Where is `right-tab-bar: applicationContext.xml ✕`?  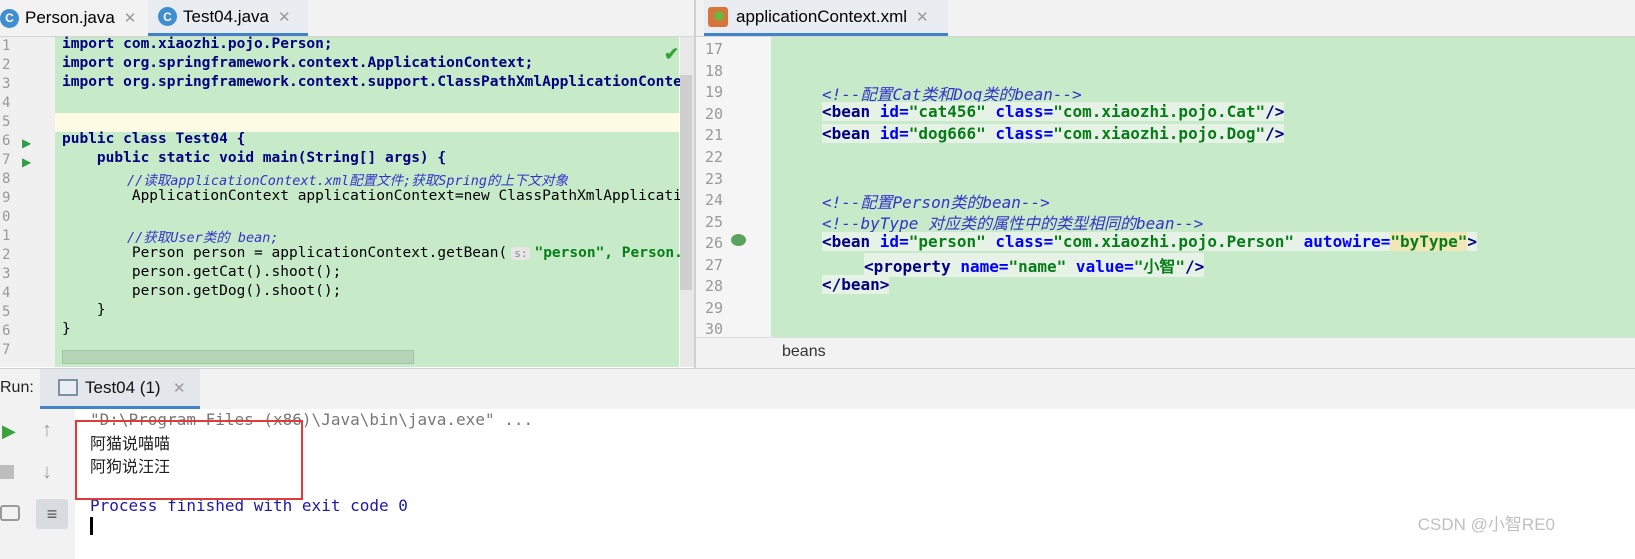
right-tab-bar: applicationContext.xml ✕ is located at coordinates (1165, 18).